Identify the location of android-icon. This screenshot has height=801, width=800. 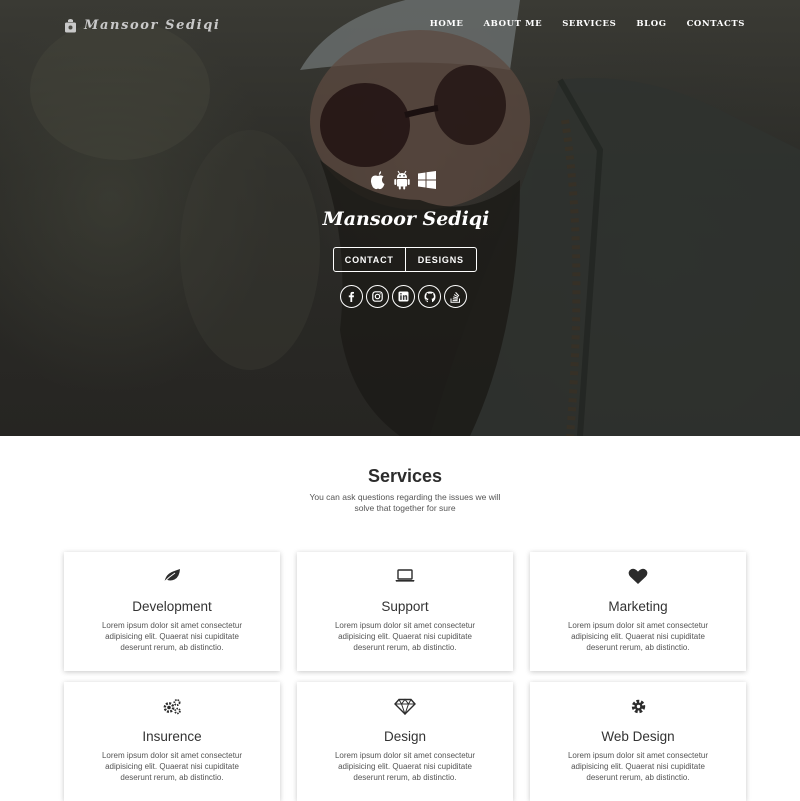
(402, 180).